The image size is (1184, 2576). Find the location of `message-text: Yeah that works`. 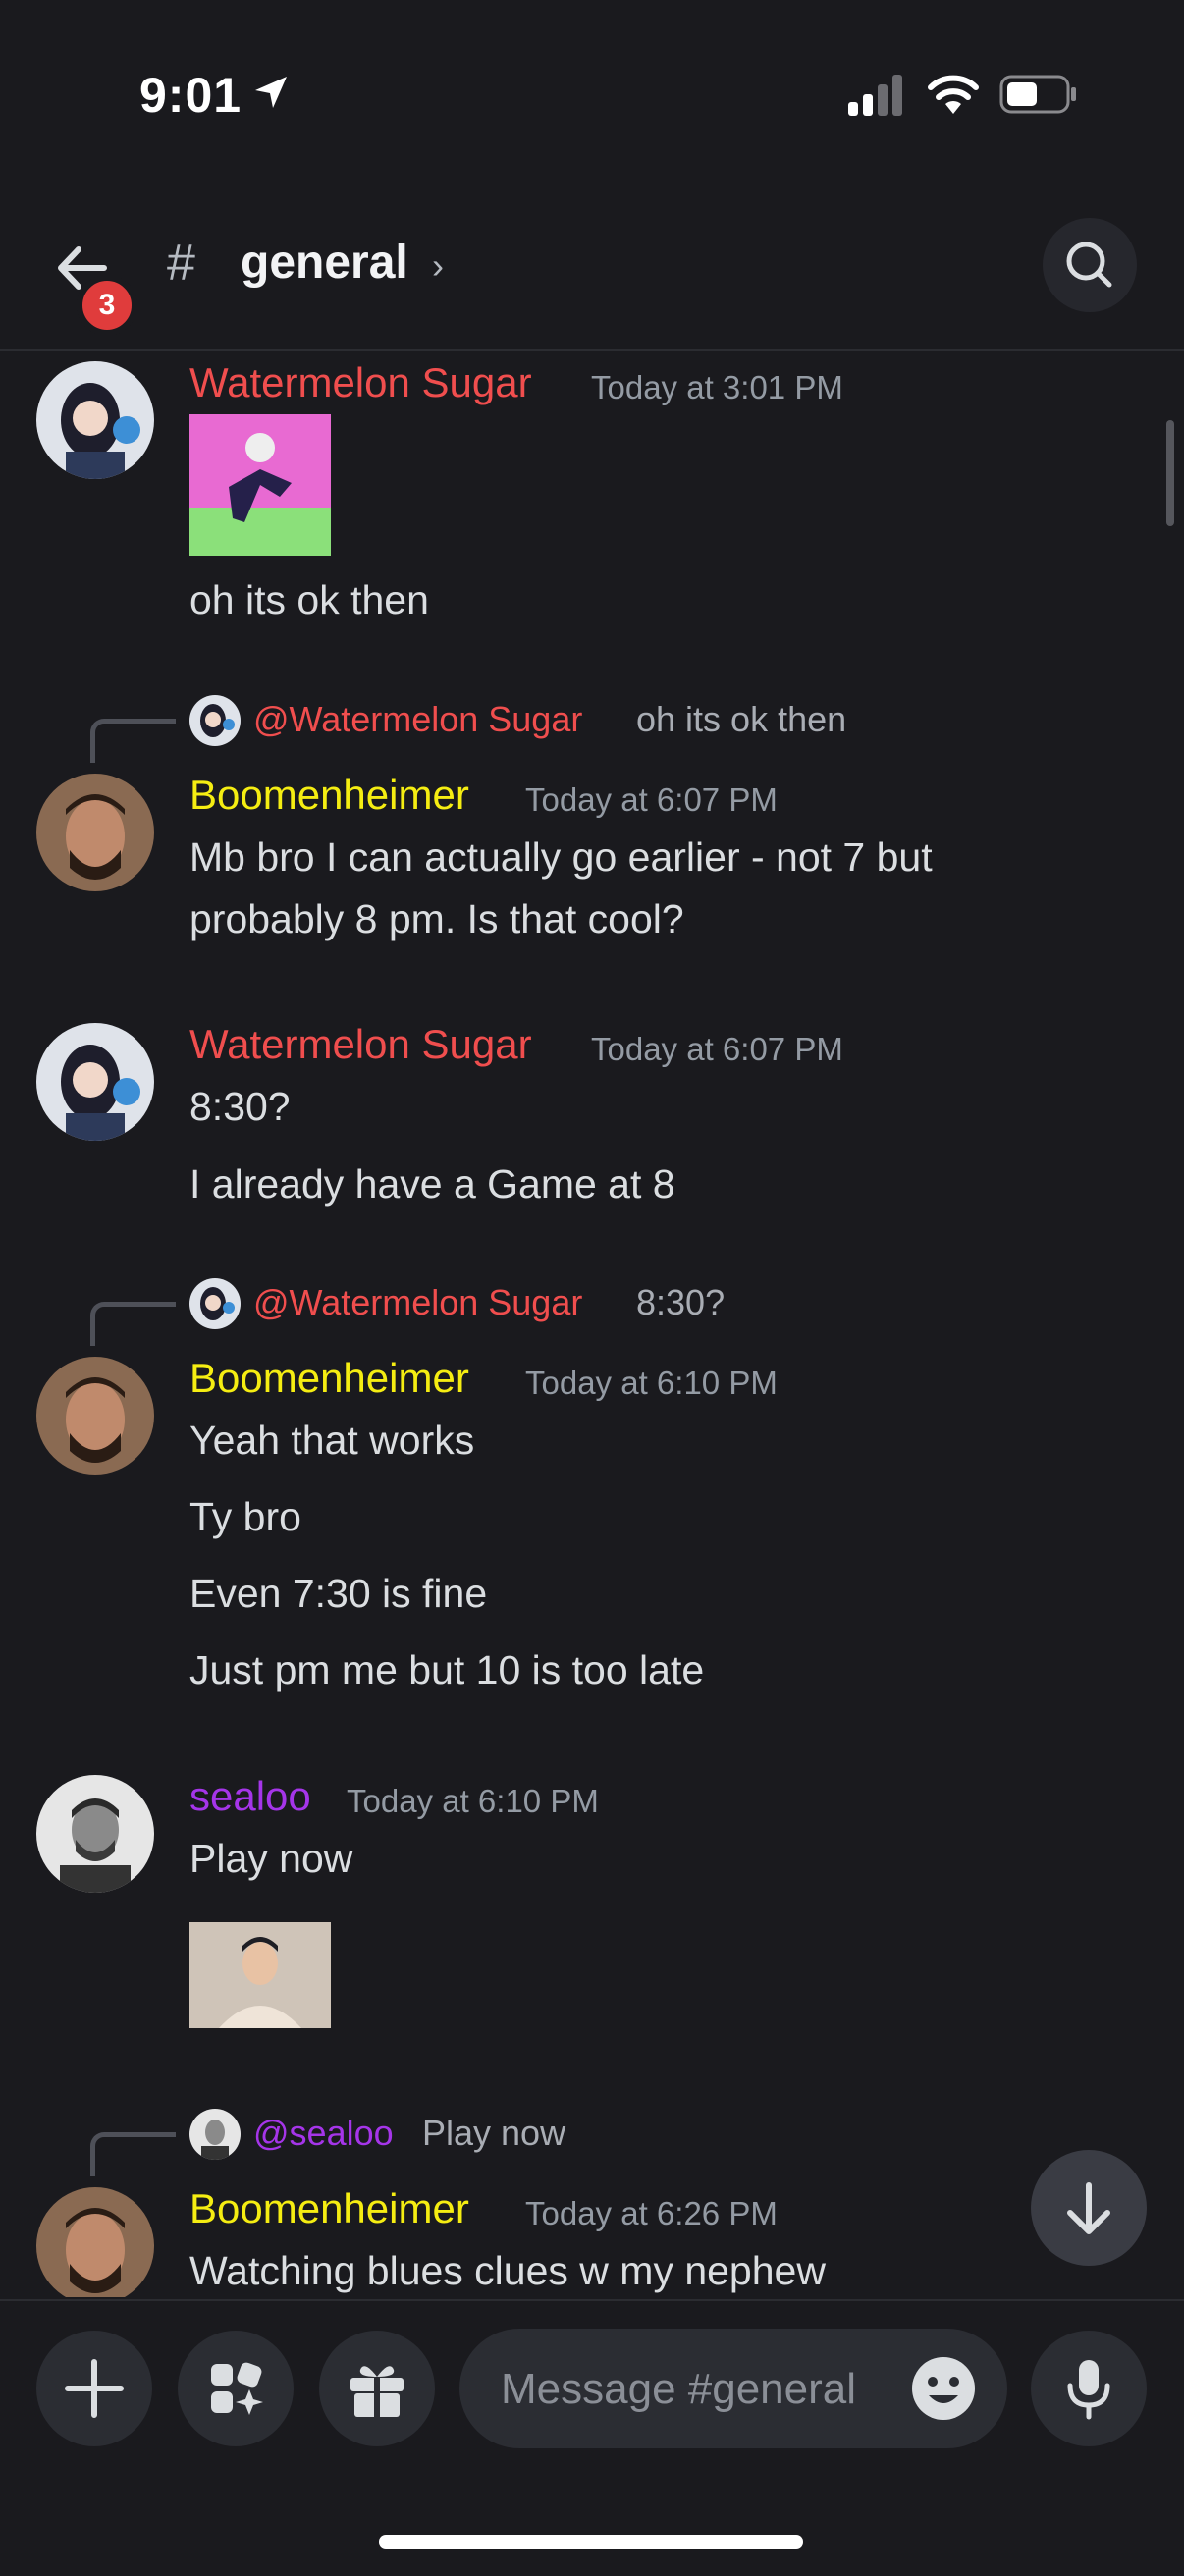

message-text: Yeah that works is located at coordinates (332, 1440).